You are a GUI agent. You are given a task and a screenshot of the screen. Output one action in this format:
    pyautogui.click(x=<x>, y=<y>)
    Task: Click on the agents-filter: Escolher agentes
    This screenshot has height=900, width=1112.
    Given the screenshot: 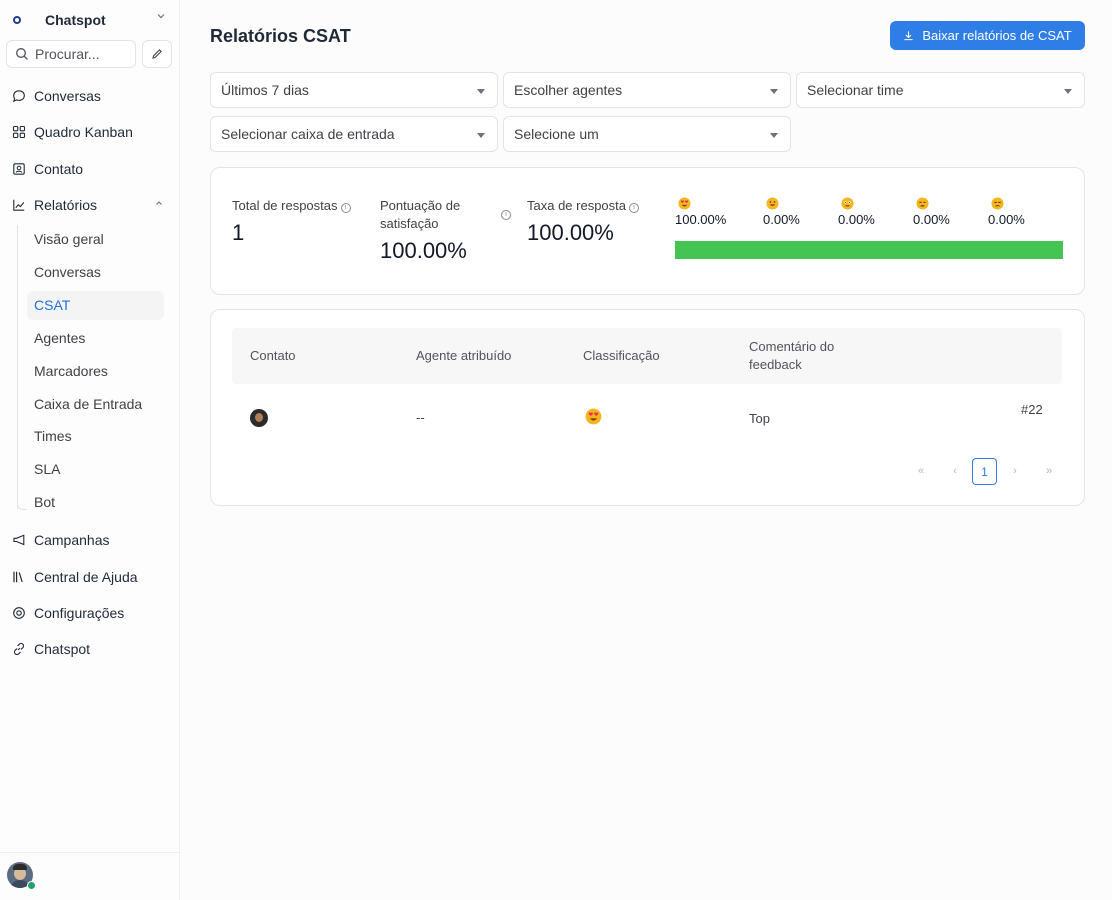 What is the action you would take?
    pyautogui.click(x=647, y=90)
    